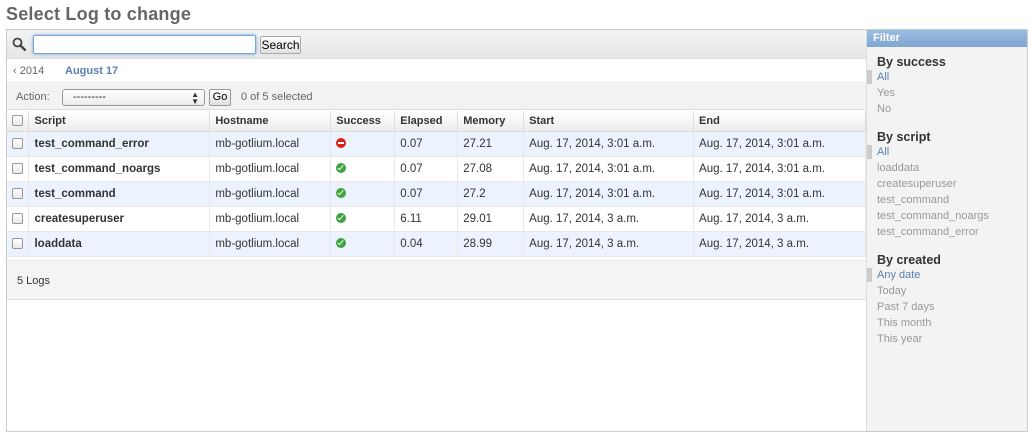  What do you see at coordinates (119, 121) in the screenshot?
I see `column-header-script: Script` at bounding box center [119, 121].